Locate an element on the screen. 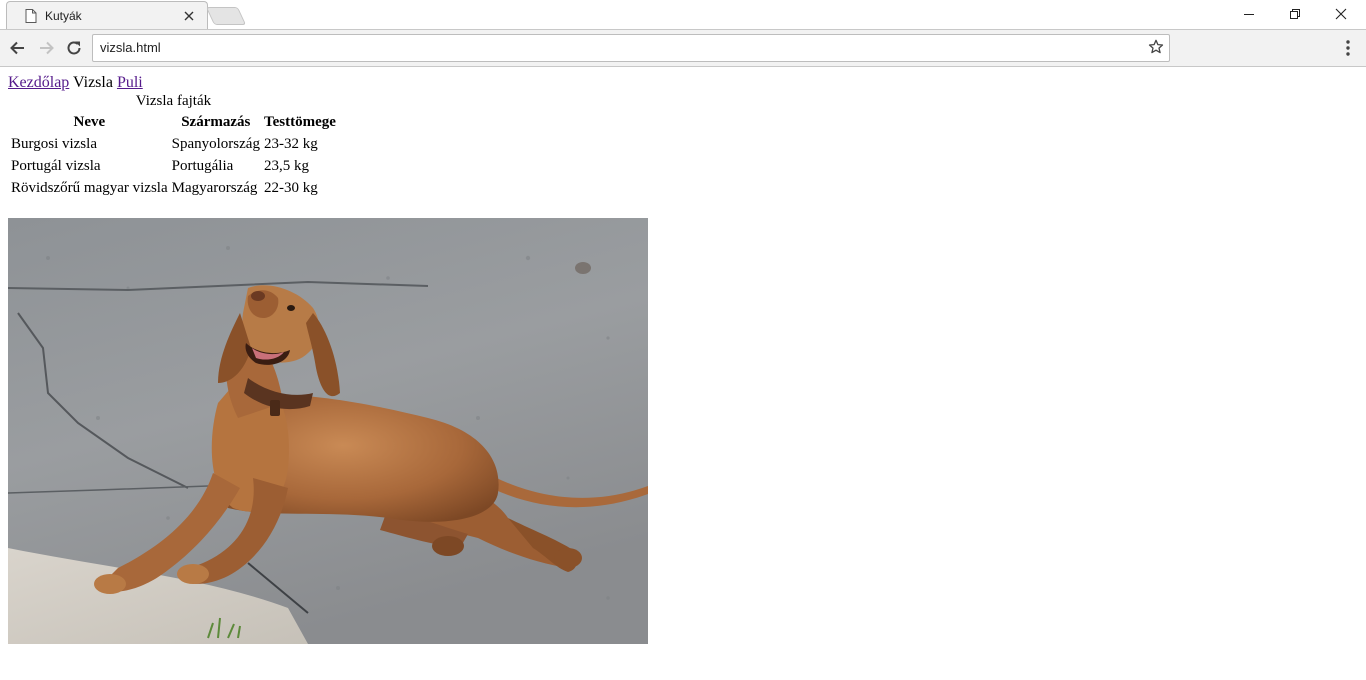 The image size is (1366, 680). header-name: Neve is located at coordinates (89, 122).